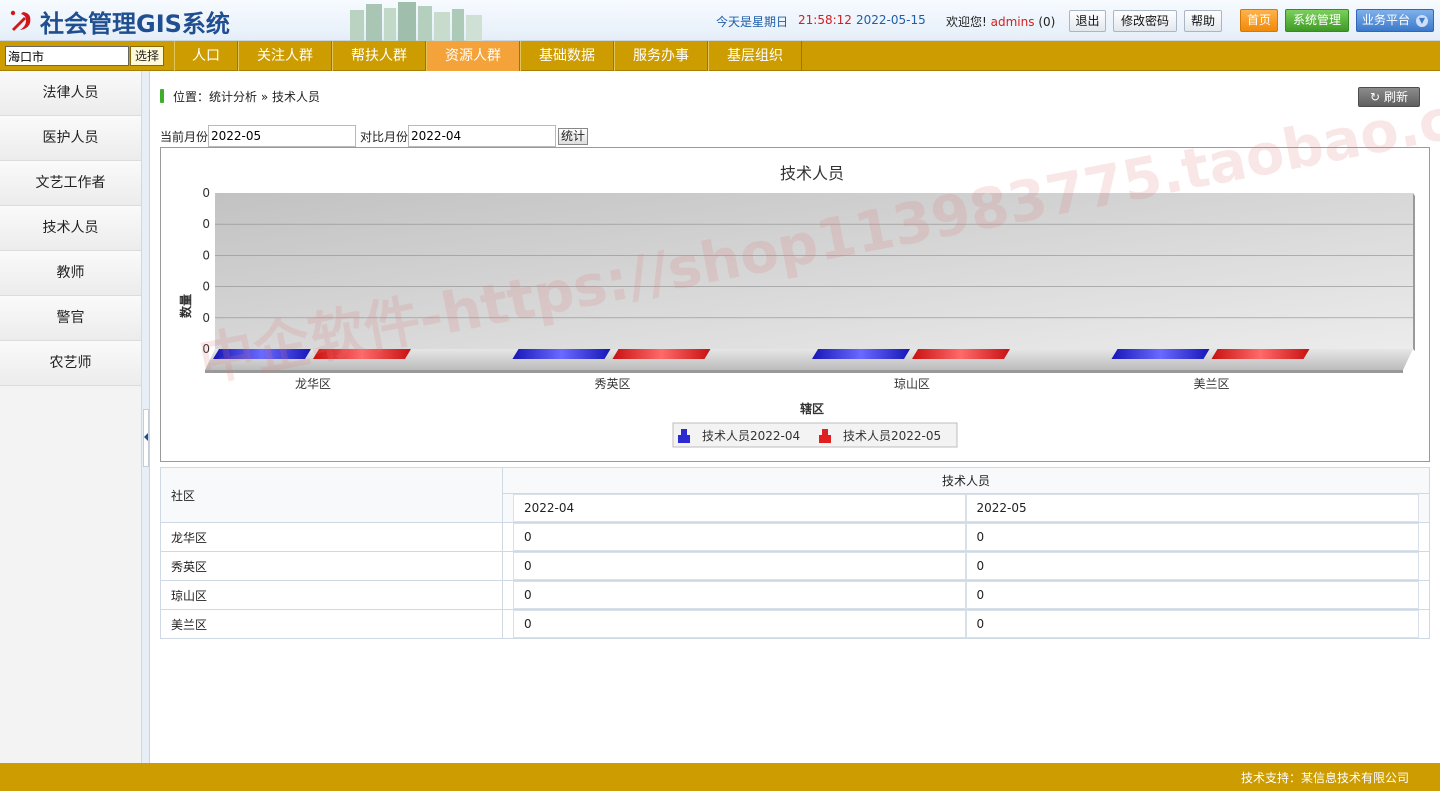 The width and height of the screenshot is (1440, 791). Describe the element at coordinates (384, 136) in the screenshot. I see `compare-month-label: 对比月份` at that location.